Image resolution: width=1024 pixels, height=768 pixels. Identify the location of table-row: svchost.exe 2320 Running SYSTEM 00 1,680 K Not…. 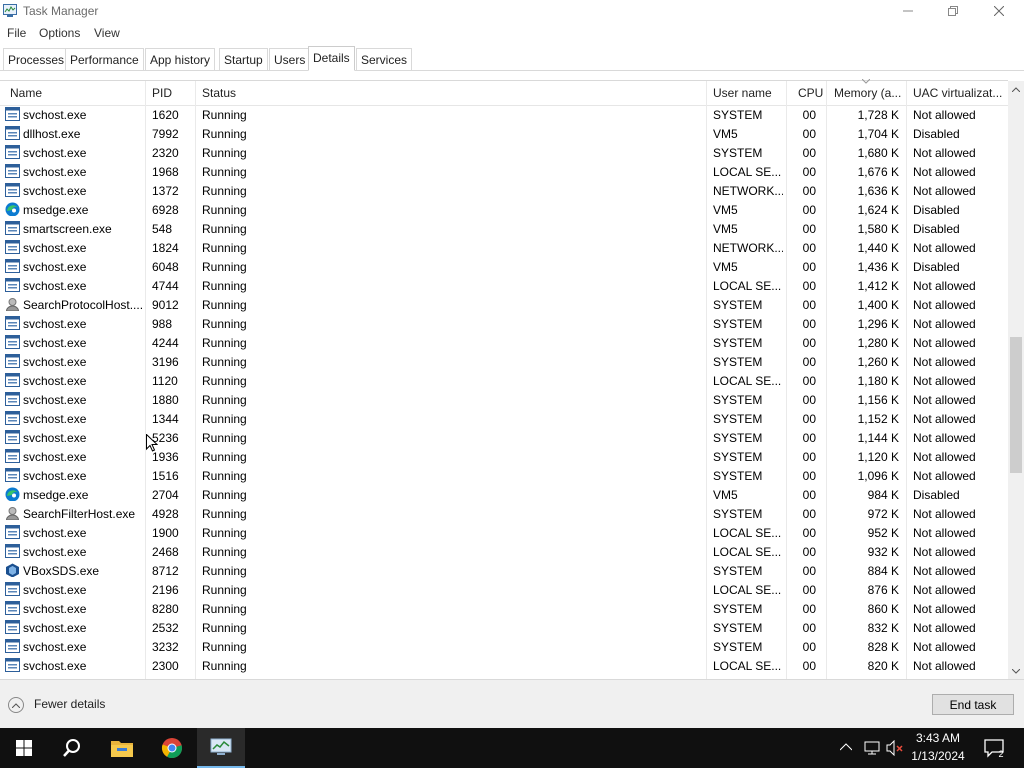
(504, 152).